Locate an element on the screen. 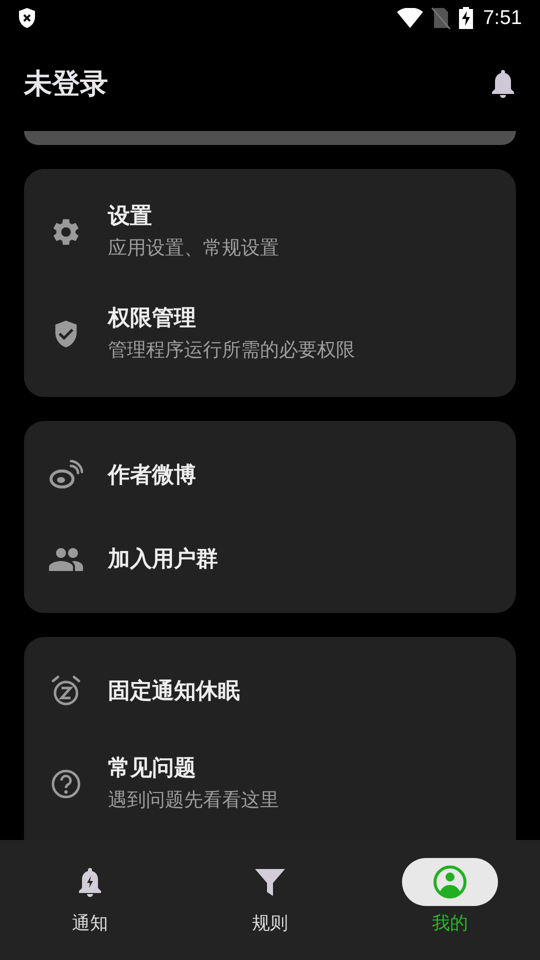  item-title: 作者微博 is located at coordinates (152, 475).